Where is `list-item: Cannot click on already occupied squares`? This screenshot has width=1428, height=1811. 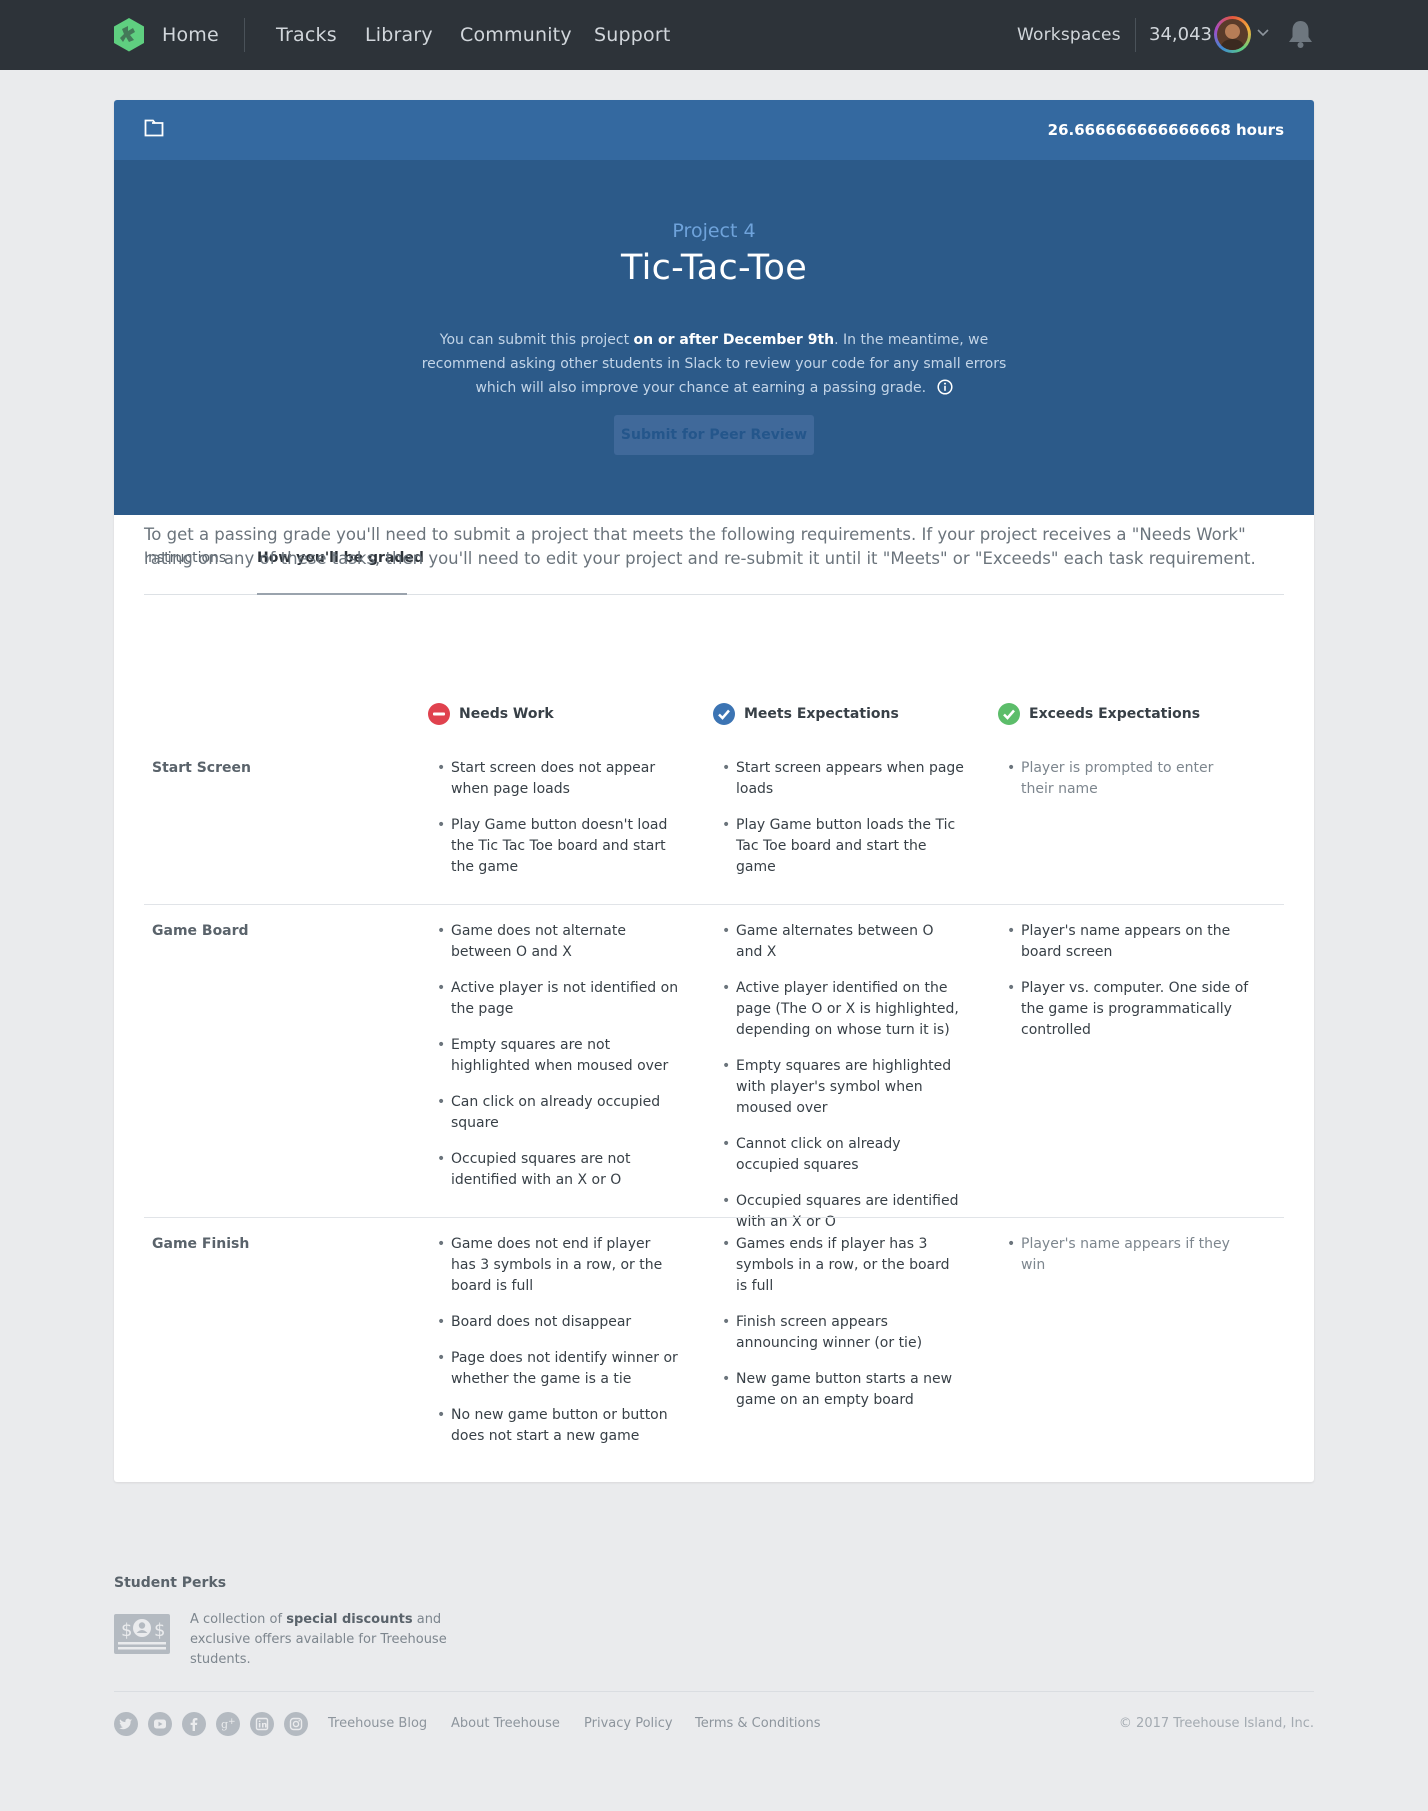 list-item: Cannot click on already occupied squares is located at coordinates (841, 1155).